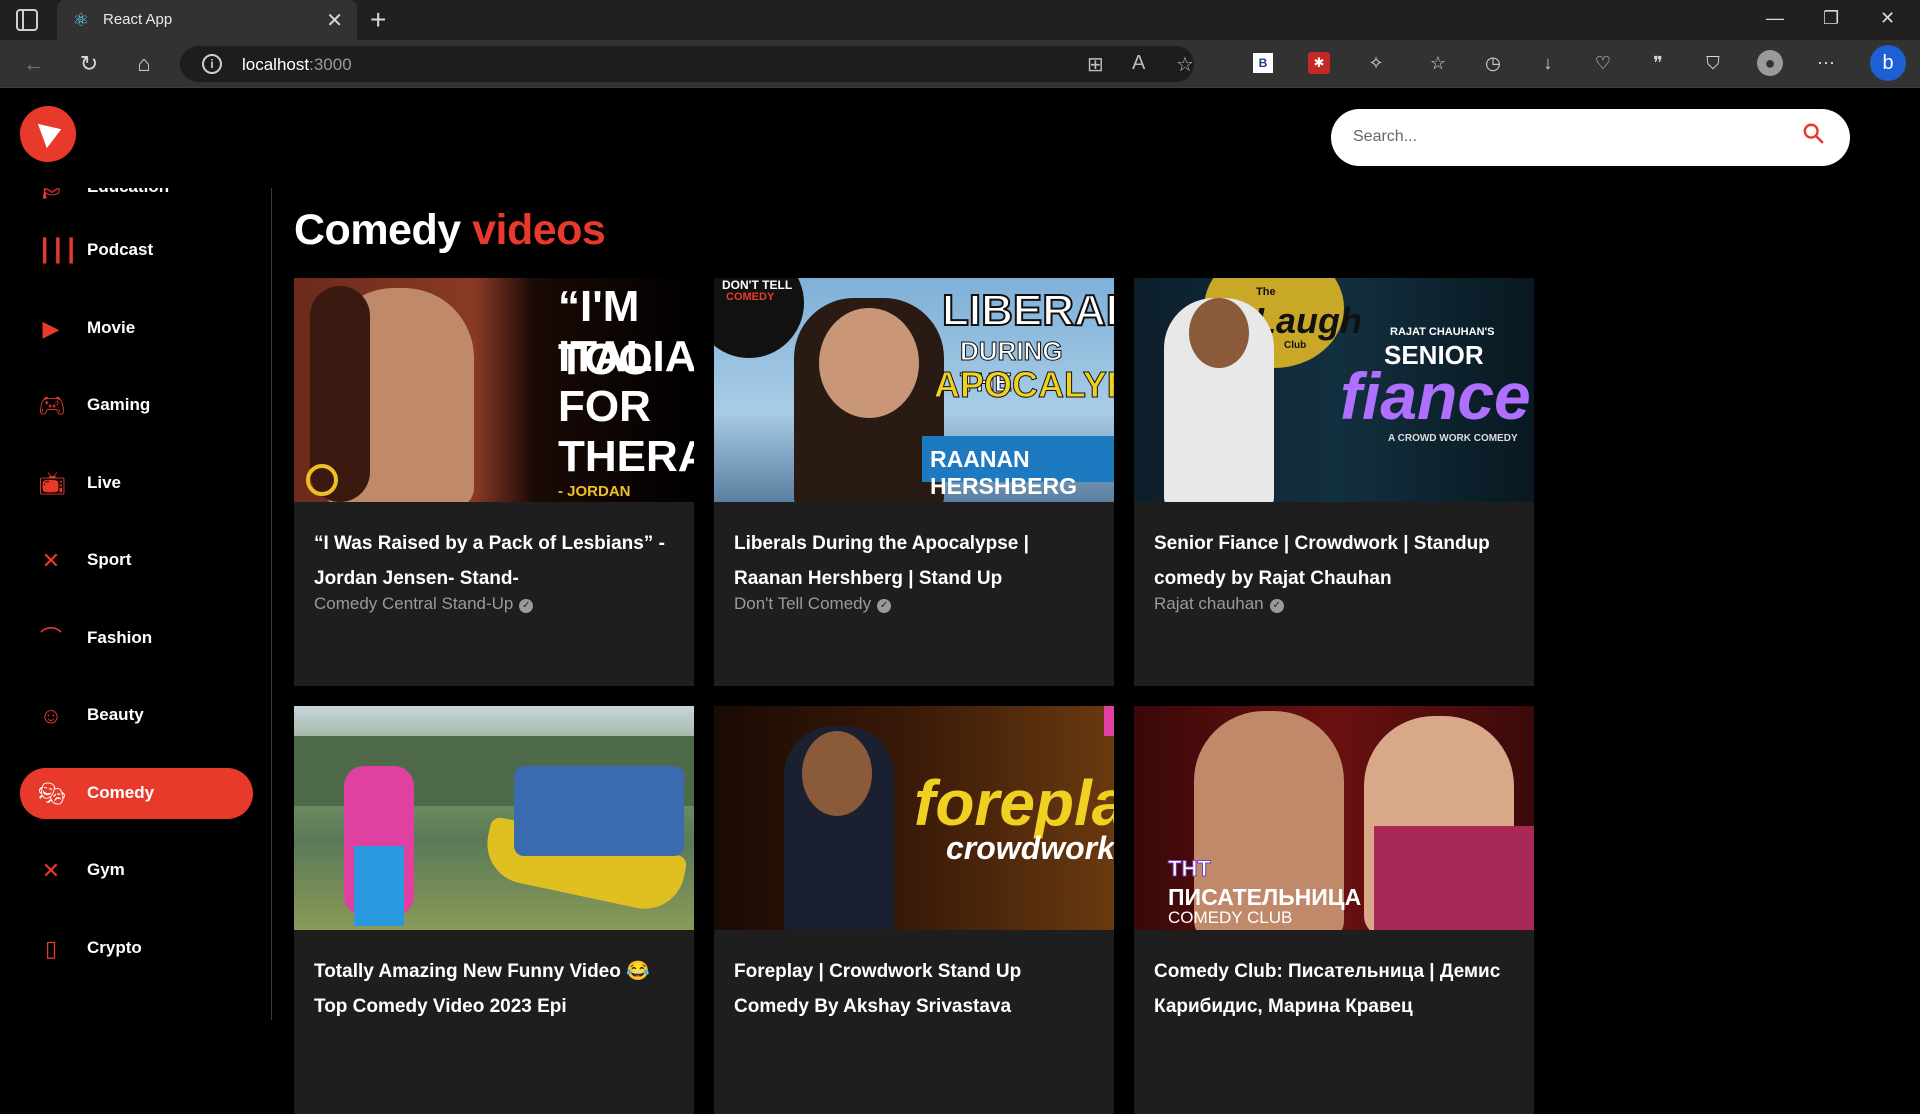 Image resolution: width=1920 pixels, height=1114 pixels. What do you see at coordinates (626, 456) in the screenshot?
I see `thumbnail-caption: THERAPY` at bounding box center [626, 456].